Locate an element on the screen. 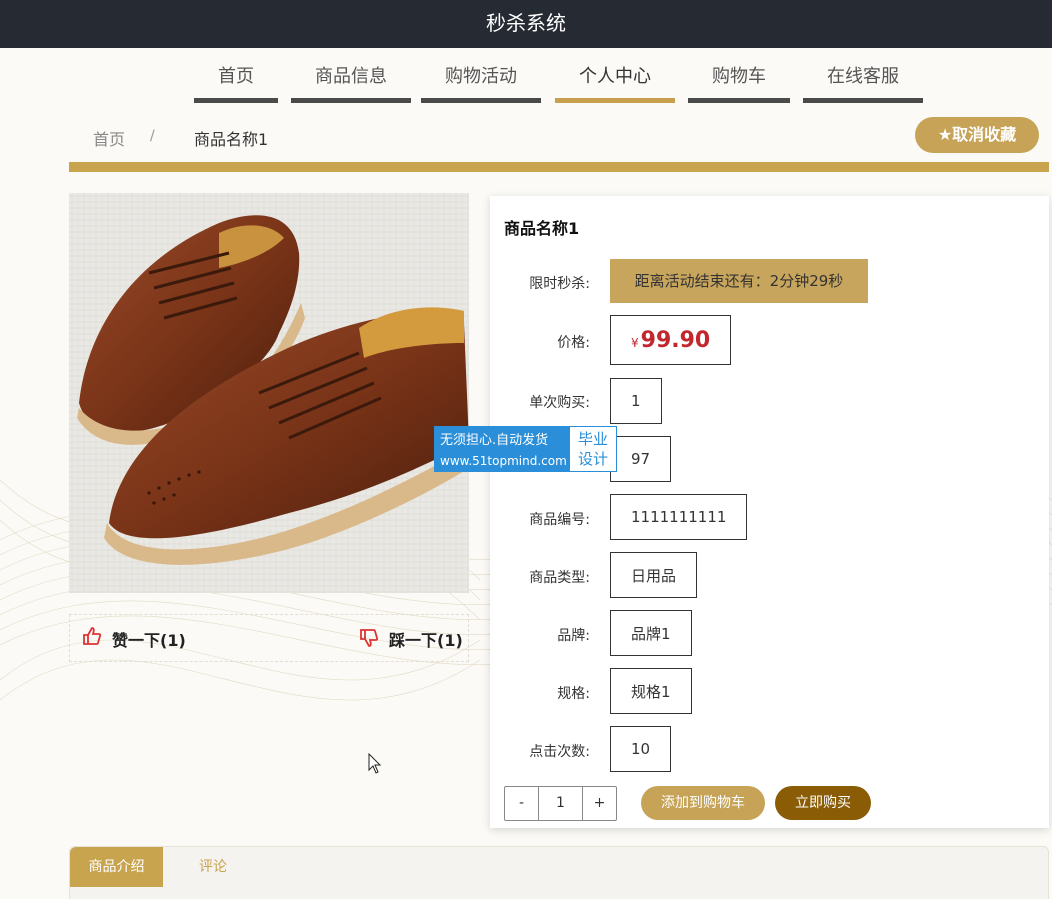 The height and width of the screenshot is (899, 1052). nav-product-info: 商品信息 is located at coordinates (351, 83).